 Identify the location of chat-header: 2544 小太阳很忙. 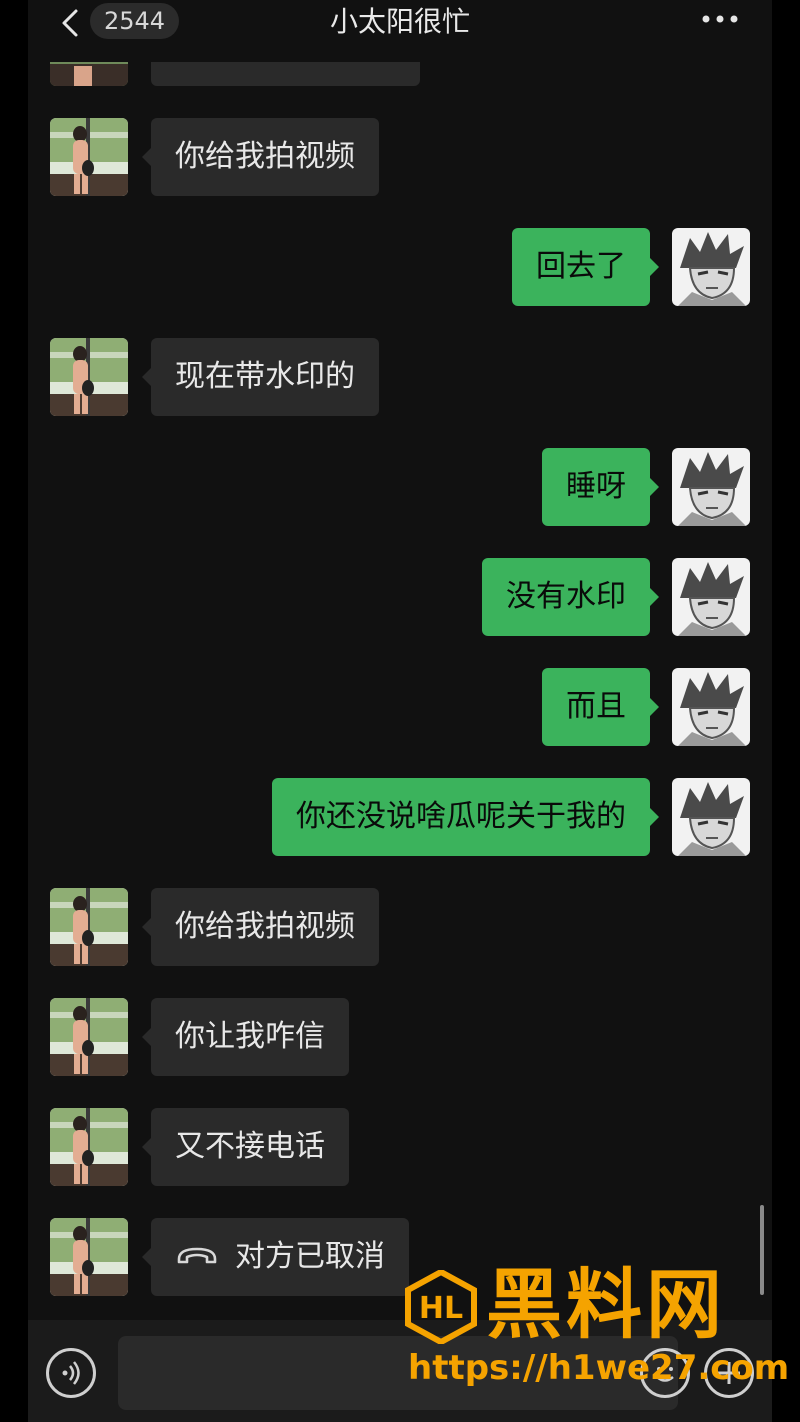
(400, 31).